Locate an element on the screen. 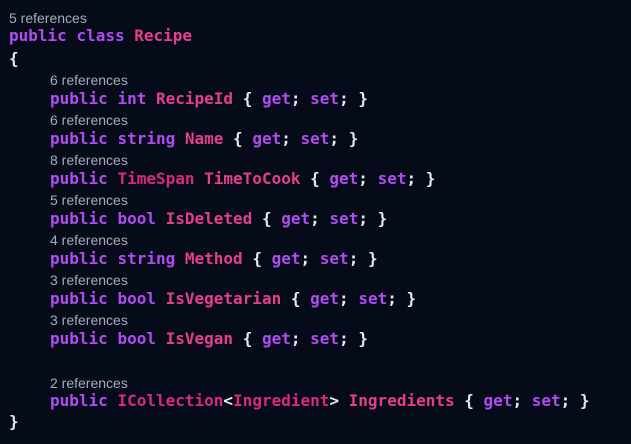  class-declaration-line: public class Recipe is located at coordinates (100, 36).